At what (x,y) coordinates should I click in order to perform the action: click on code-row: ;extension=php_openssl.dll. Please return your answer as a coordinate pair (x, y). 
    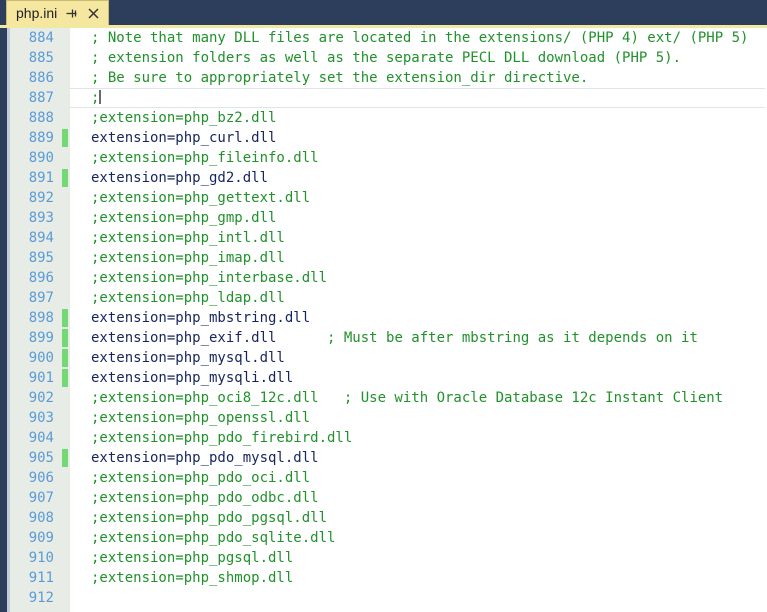
    Looking at the image, I should click on (418, 418).